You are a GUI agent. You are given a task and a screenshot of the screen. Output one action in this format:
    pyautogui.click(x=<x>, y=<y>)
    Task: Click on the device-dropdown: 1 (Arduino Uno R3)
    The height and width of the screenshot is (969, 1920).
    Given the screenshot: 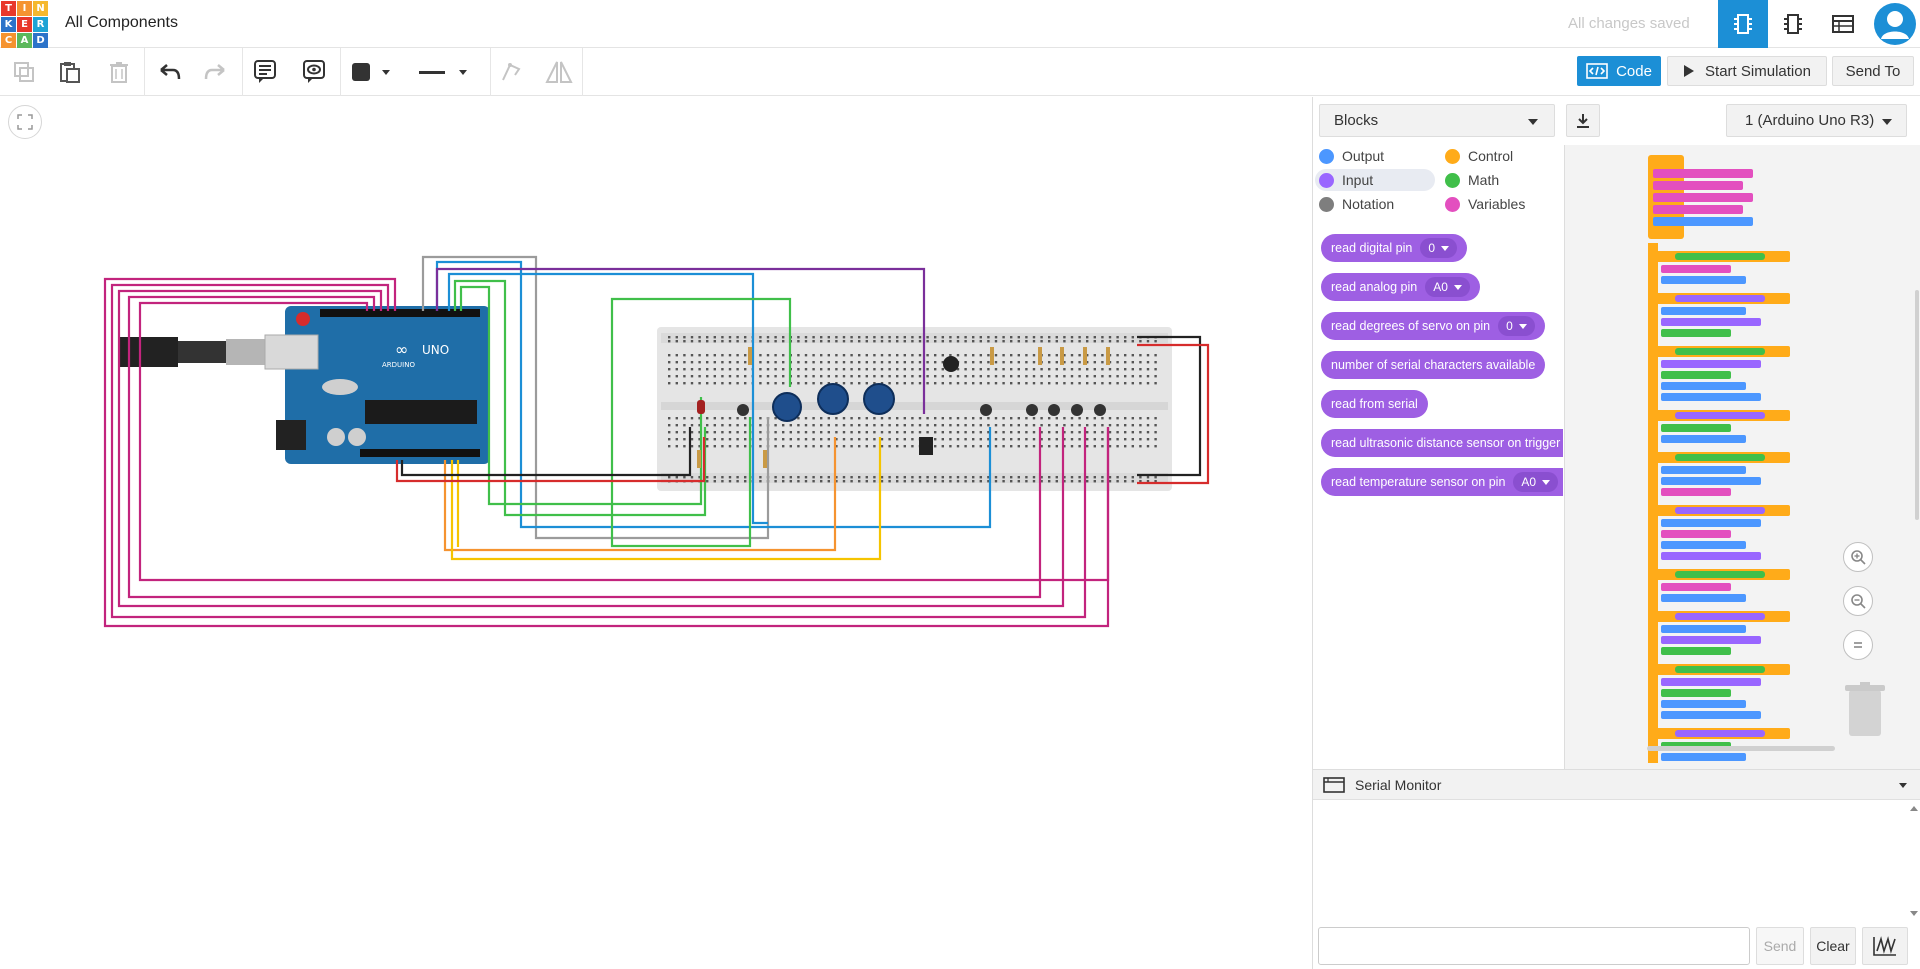 What is the action you would take?
    pyautogui.click(x=1816, y=120)
    